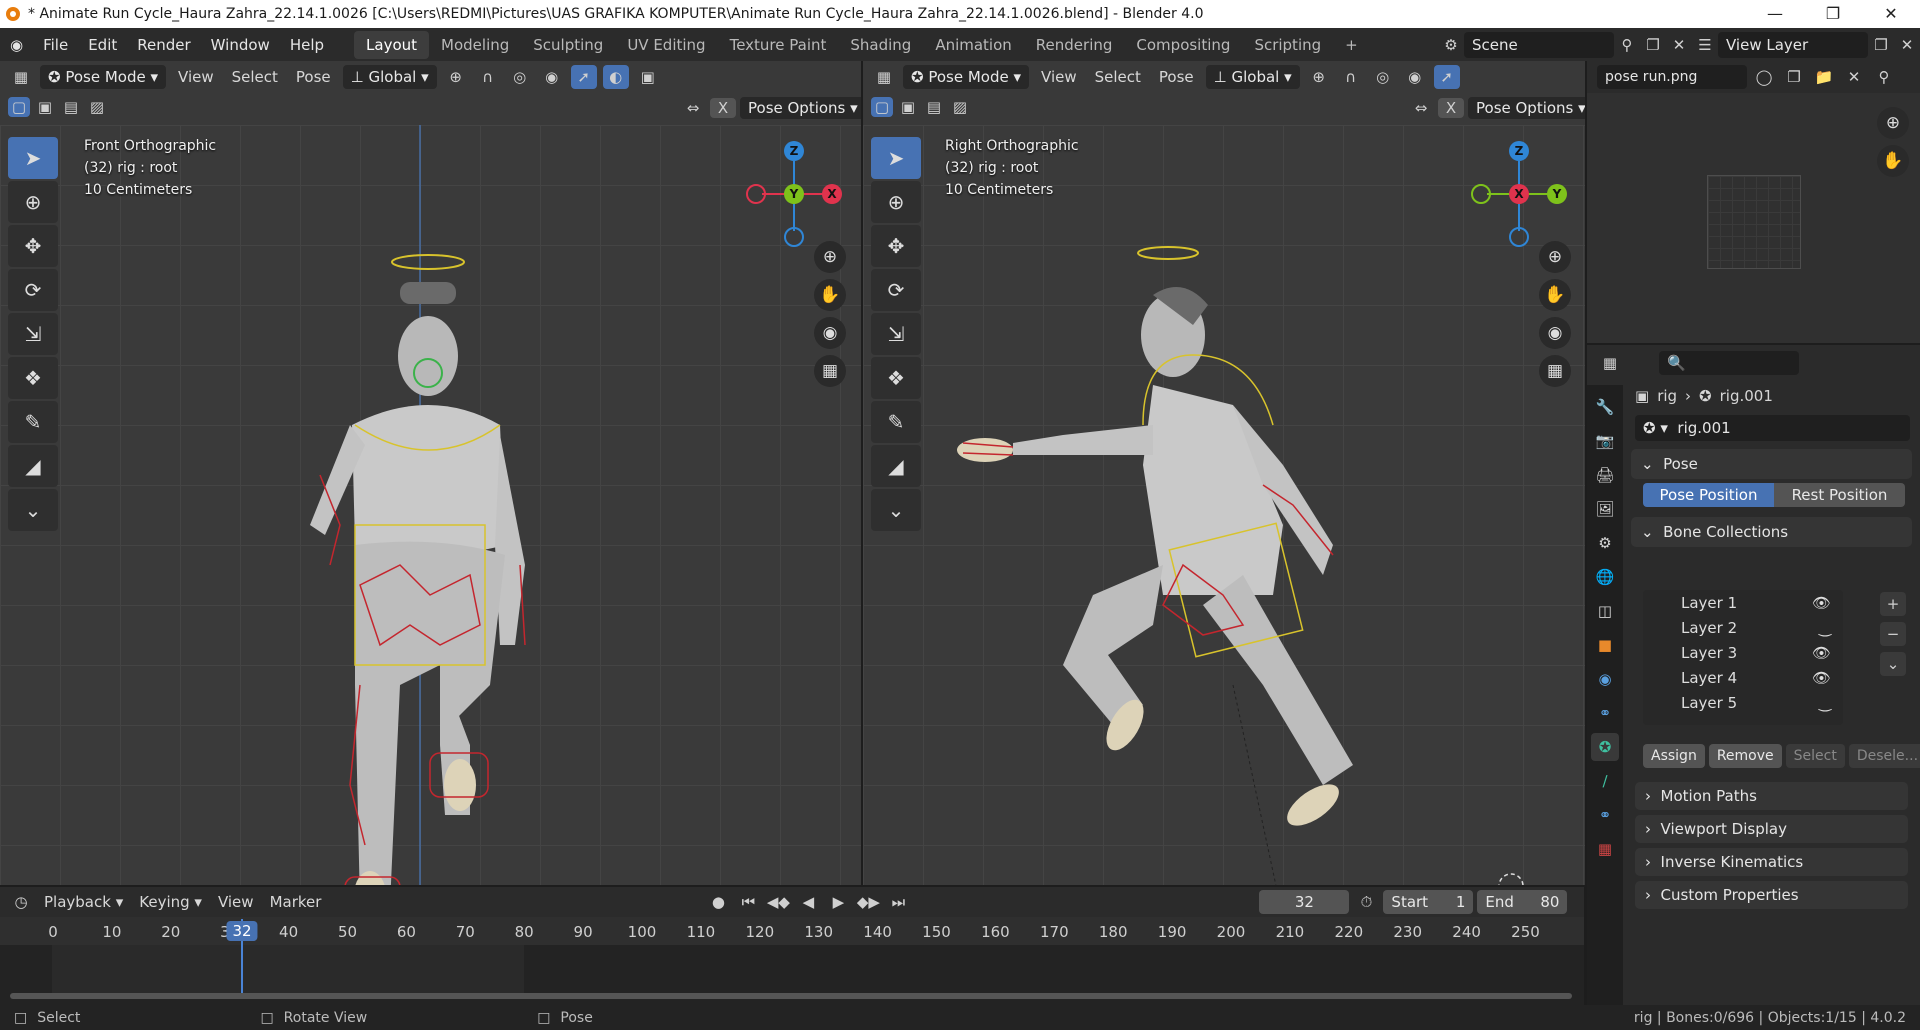 The height and width of the screenshot is (1030, 1920). What do you see at coordinates (973, 45) in the screenshot?
I see `tab-animation: Animation` at bounding box center [973, 45].